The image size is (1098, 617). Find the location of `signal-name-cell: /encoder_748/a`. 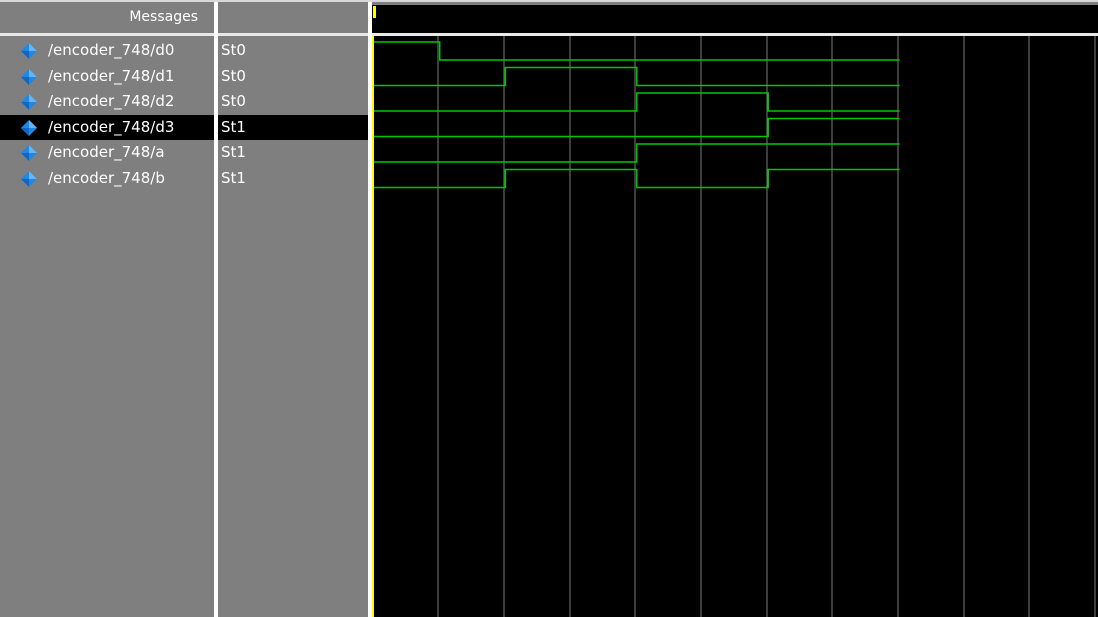

signal-name-cell: /encoder_748/a is located at coordinates (107, 152).